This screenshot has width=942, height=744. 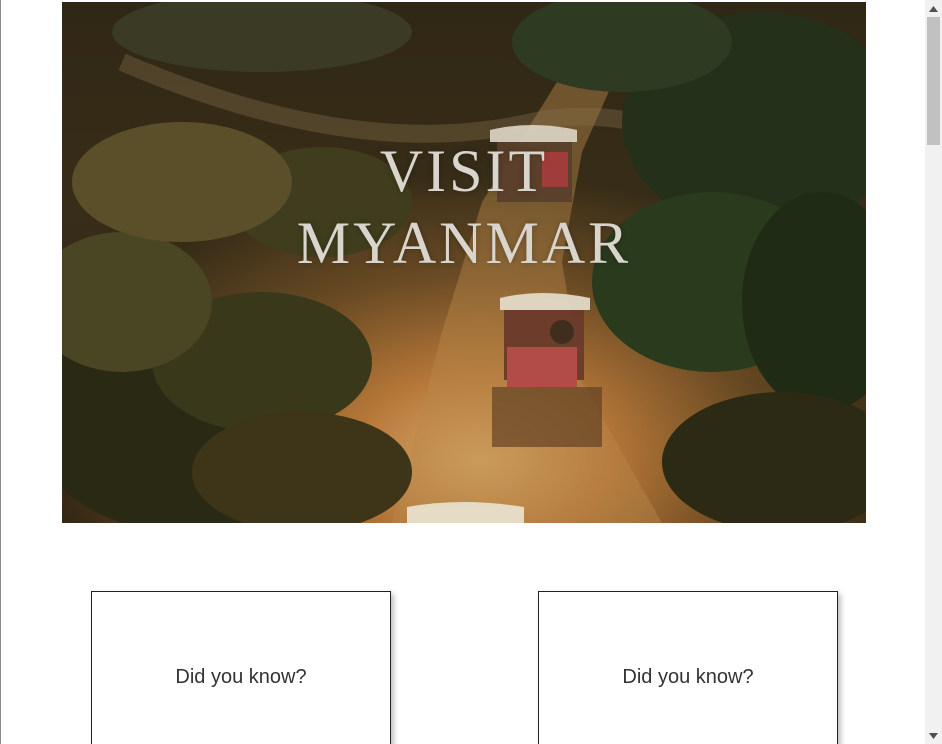 I want to click on fact-card-1-label: Did you know?, so click(x=241, y=677).